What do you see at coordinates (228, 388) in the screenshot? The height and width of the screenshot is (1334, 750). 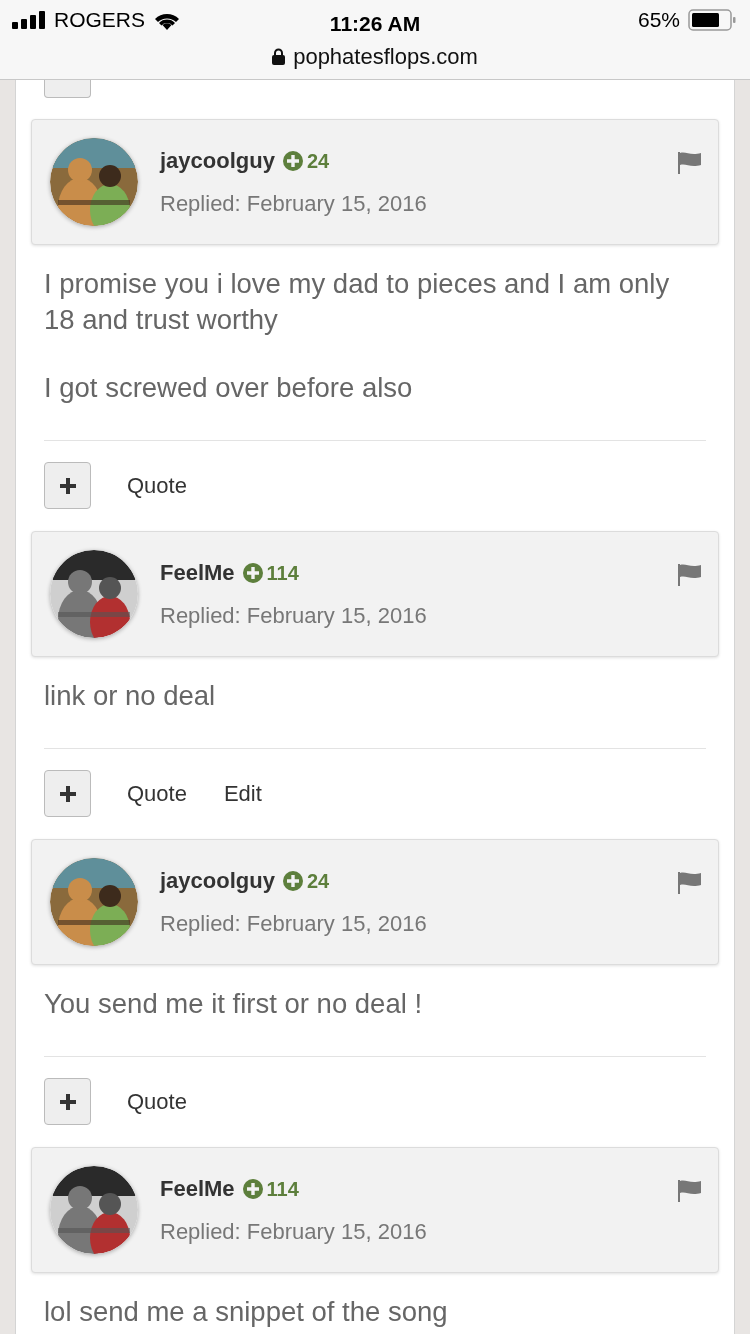 I see `post-text: I got screwed over before also` at bounding box center [228, 388].